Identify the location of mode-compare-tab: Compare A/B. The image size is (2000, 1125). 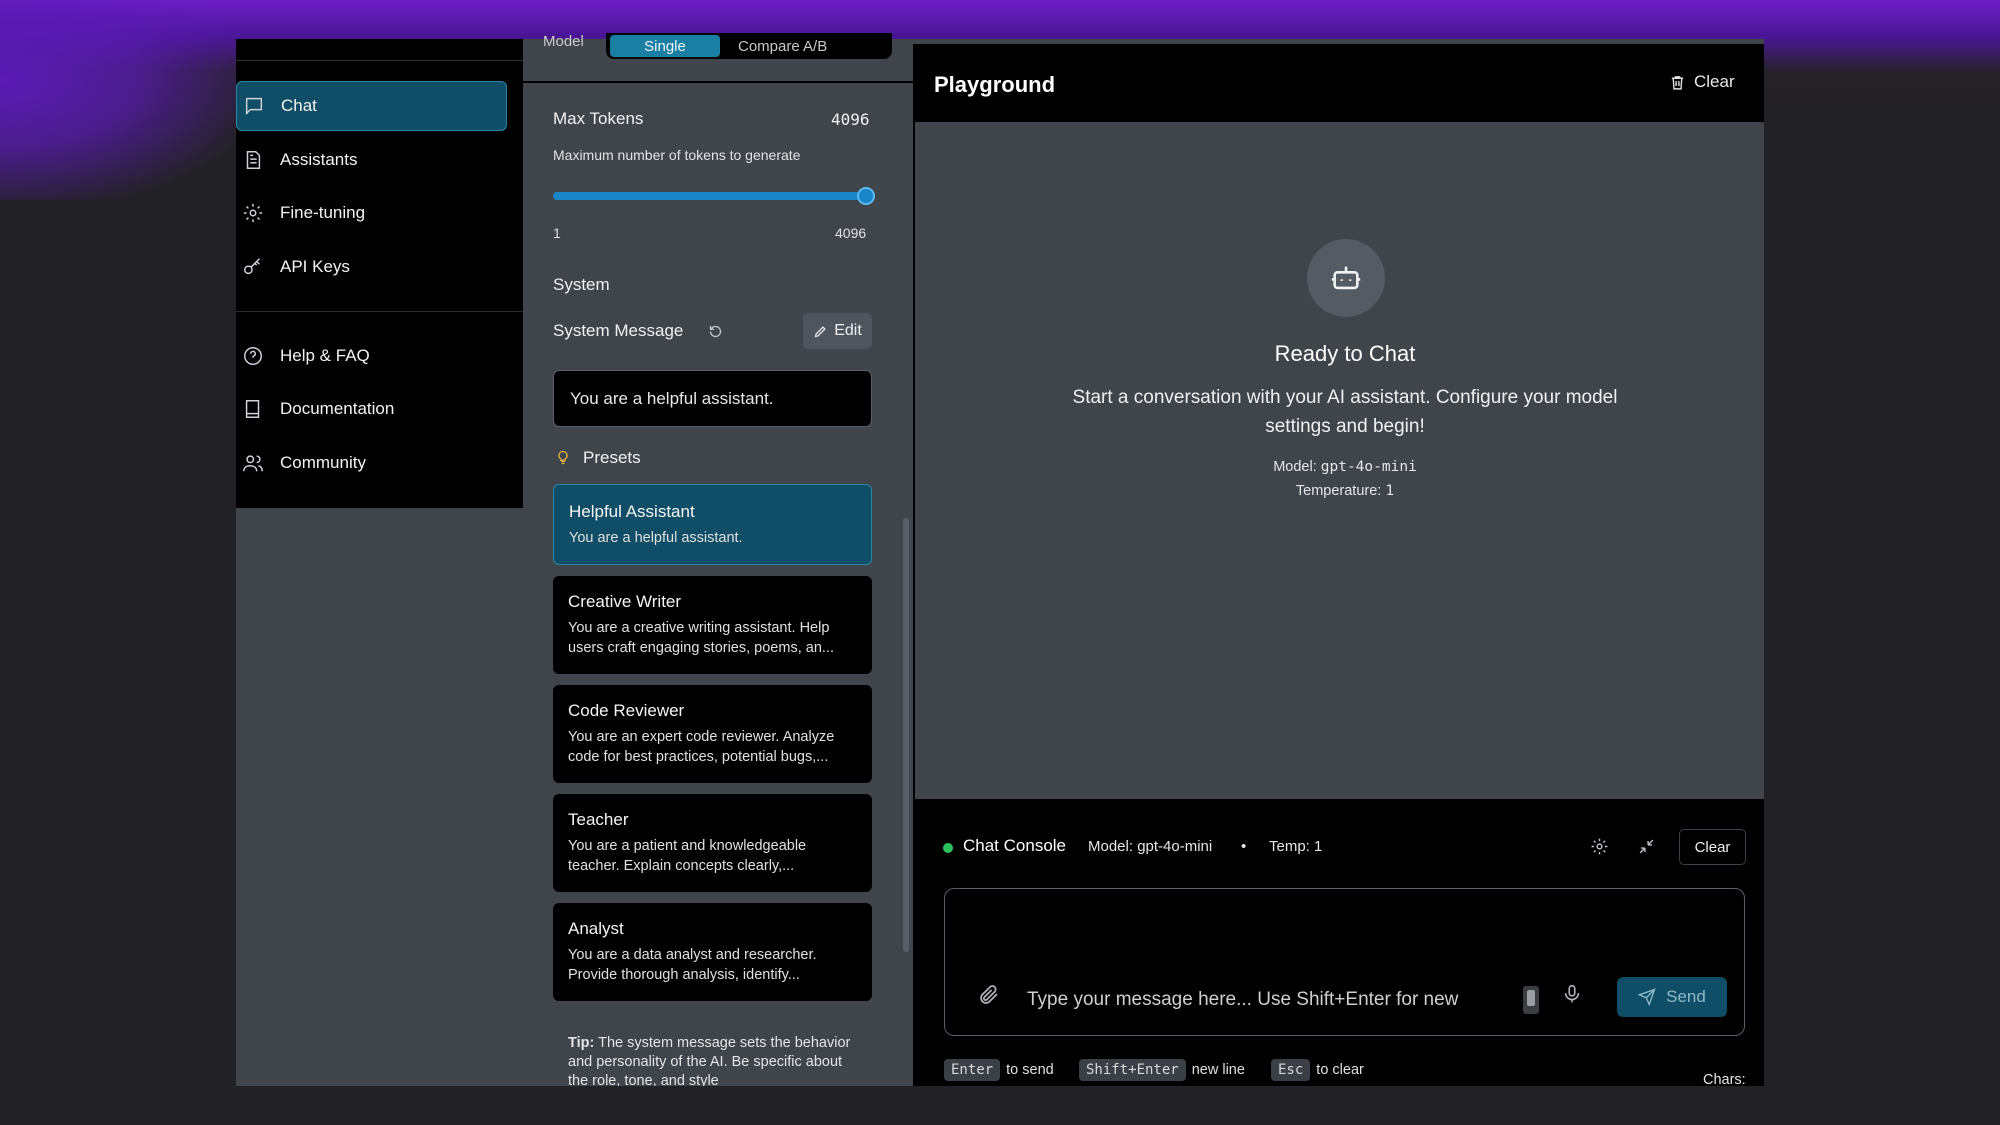
(775, 46).